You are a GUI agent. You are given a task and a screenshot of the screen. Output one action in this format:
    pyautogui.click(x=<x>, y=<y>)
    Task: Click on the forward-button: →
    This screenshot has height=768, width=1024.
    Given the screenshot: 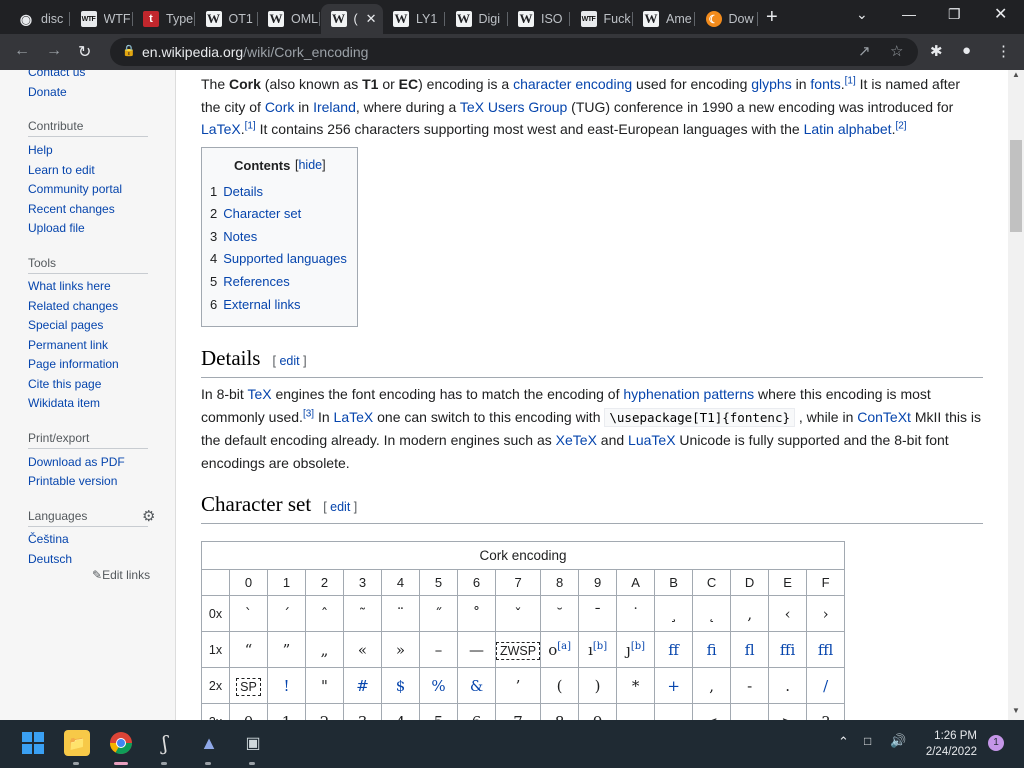 What is the action you would take?
    pyautogui.click(x=54, y=51)
    